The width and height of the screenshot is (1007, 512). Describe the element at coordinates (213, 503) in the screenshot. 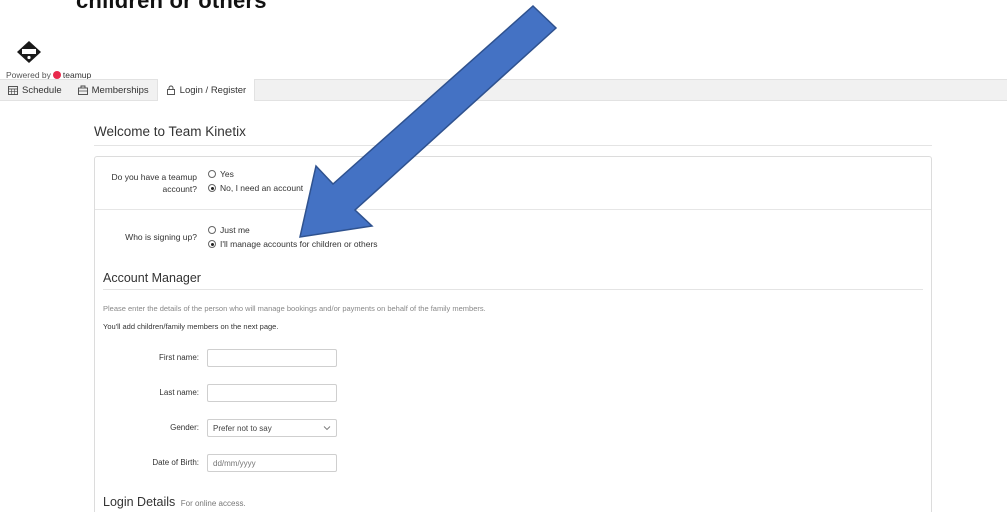

I see `login-details-subtitle: For online access.` at that location.